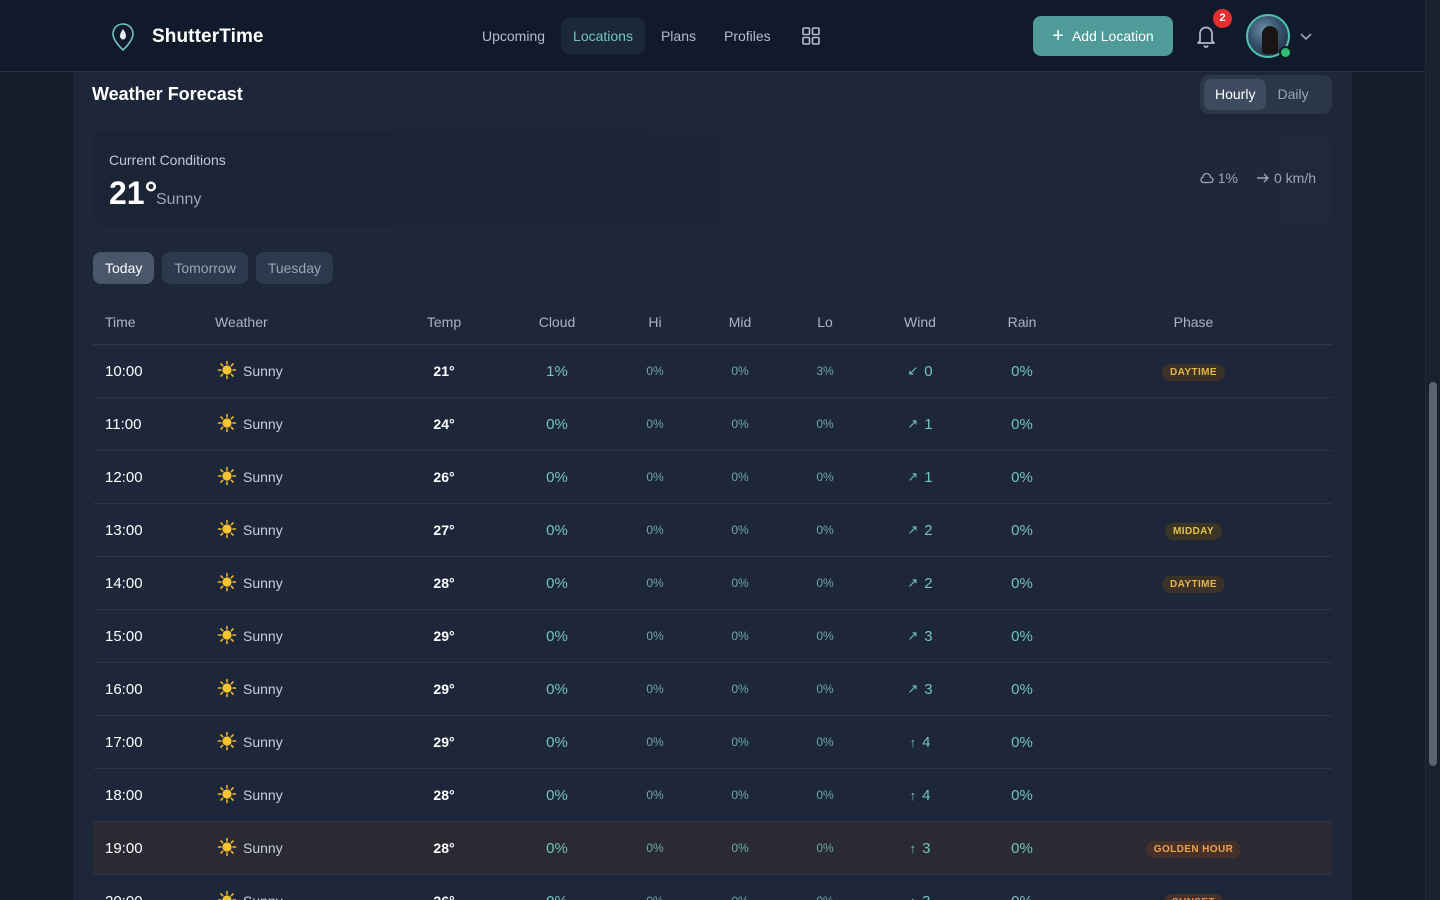 The image size is (1440, 900). I want to click on table-row: 11:00 Sunny 24° 0% 0% 0% 0% ↗ 1 0%, so click(712, 424).